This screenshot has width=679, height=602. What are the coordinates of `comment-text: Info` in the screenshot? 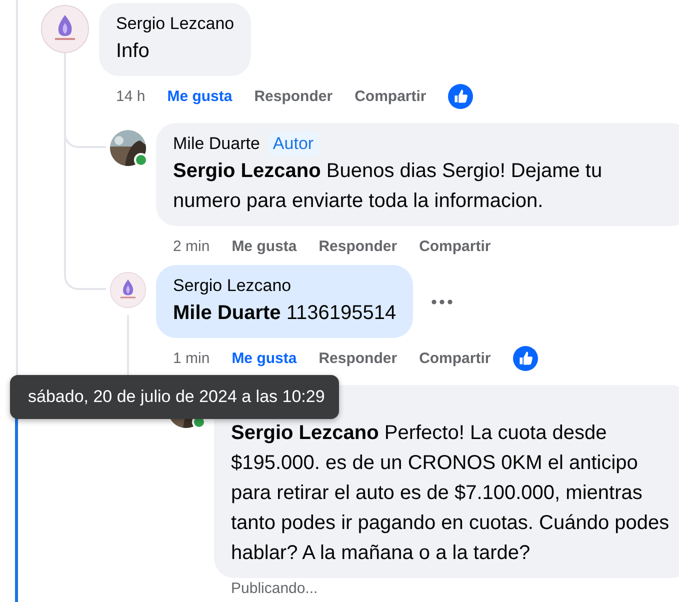 It's located at (133, 51).